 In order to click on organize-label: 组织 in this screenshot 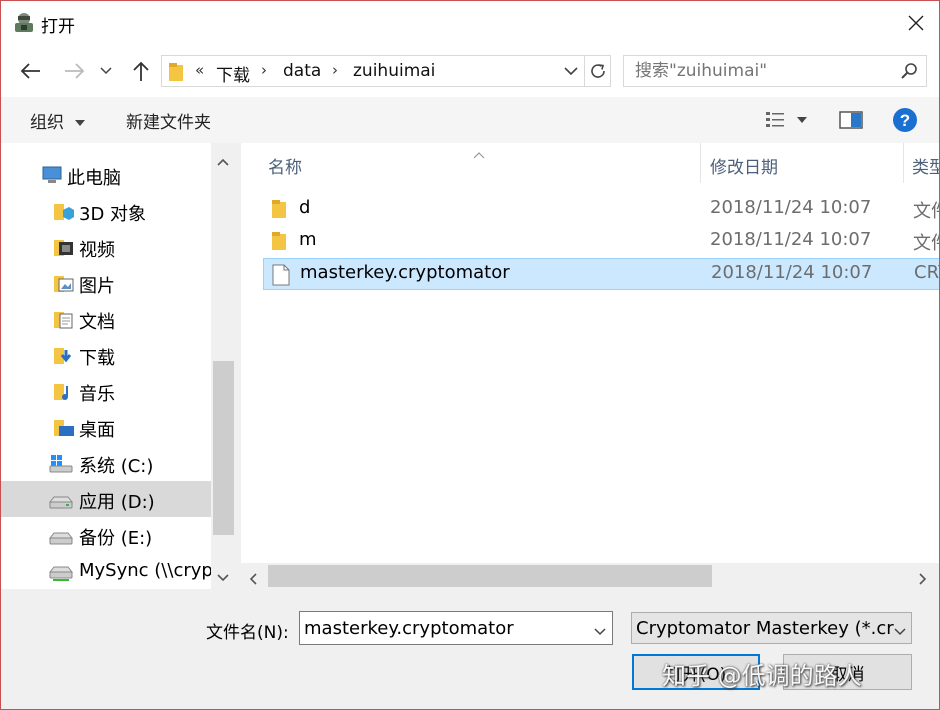, I will do `click(47, 123)`.